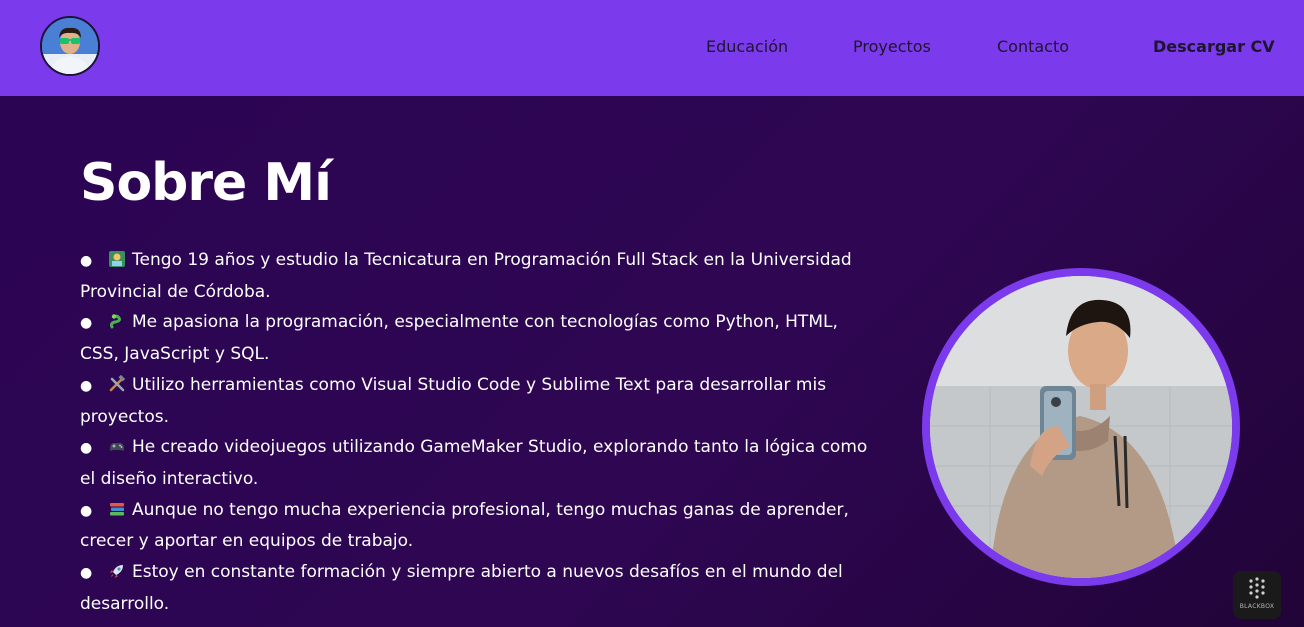 Image resolution: width=1304 pixels, height=627 pixels. Describe the element at coordinates (1257, 606) in the screenshot. I see `blackbox-label: BLACKBOX` at that location.